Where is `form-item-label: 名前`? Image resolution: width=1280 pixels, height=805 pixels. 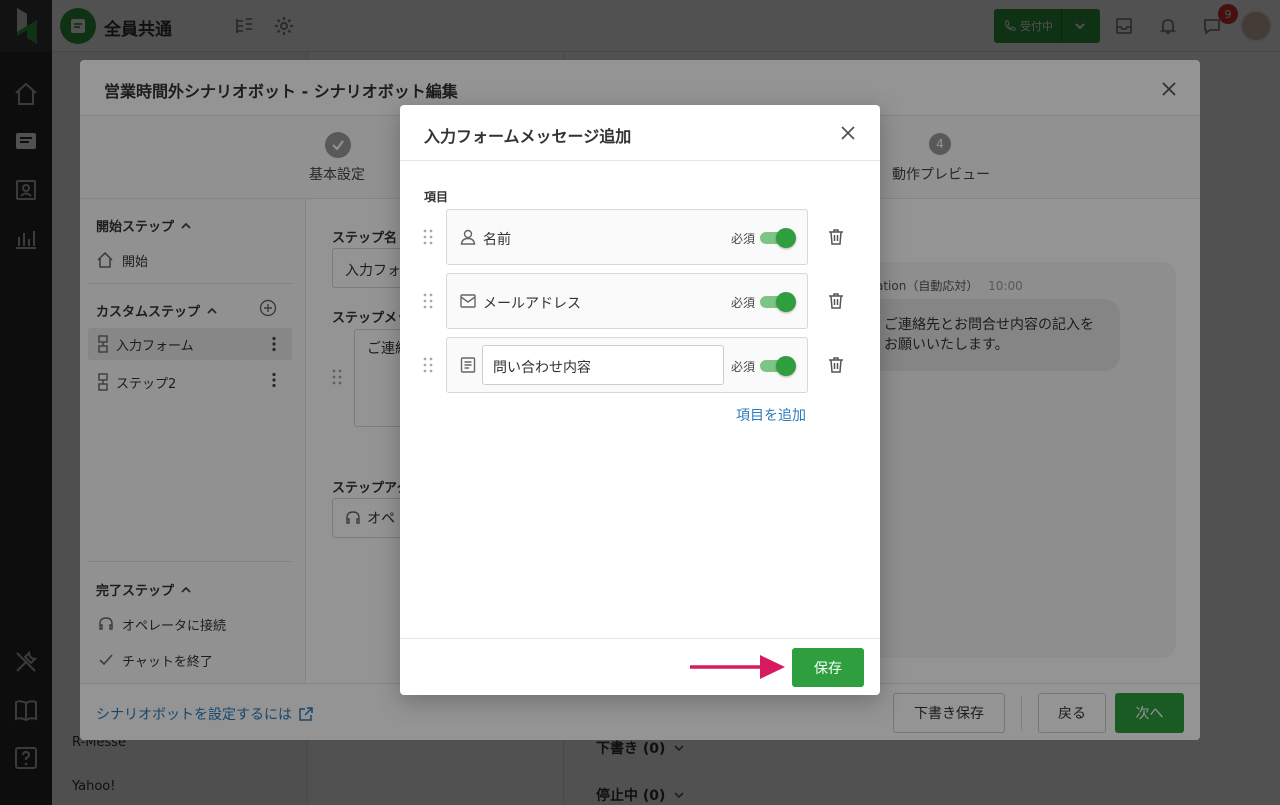 form-item-label: 名前 is located at coordinates (497, 240).